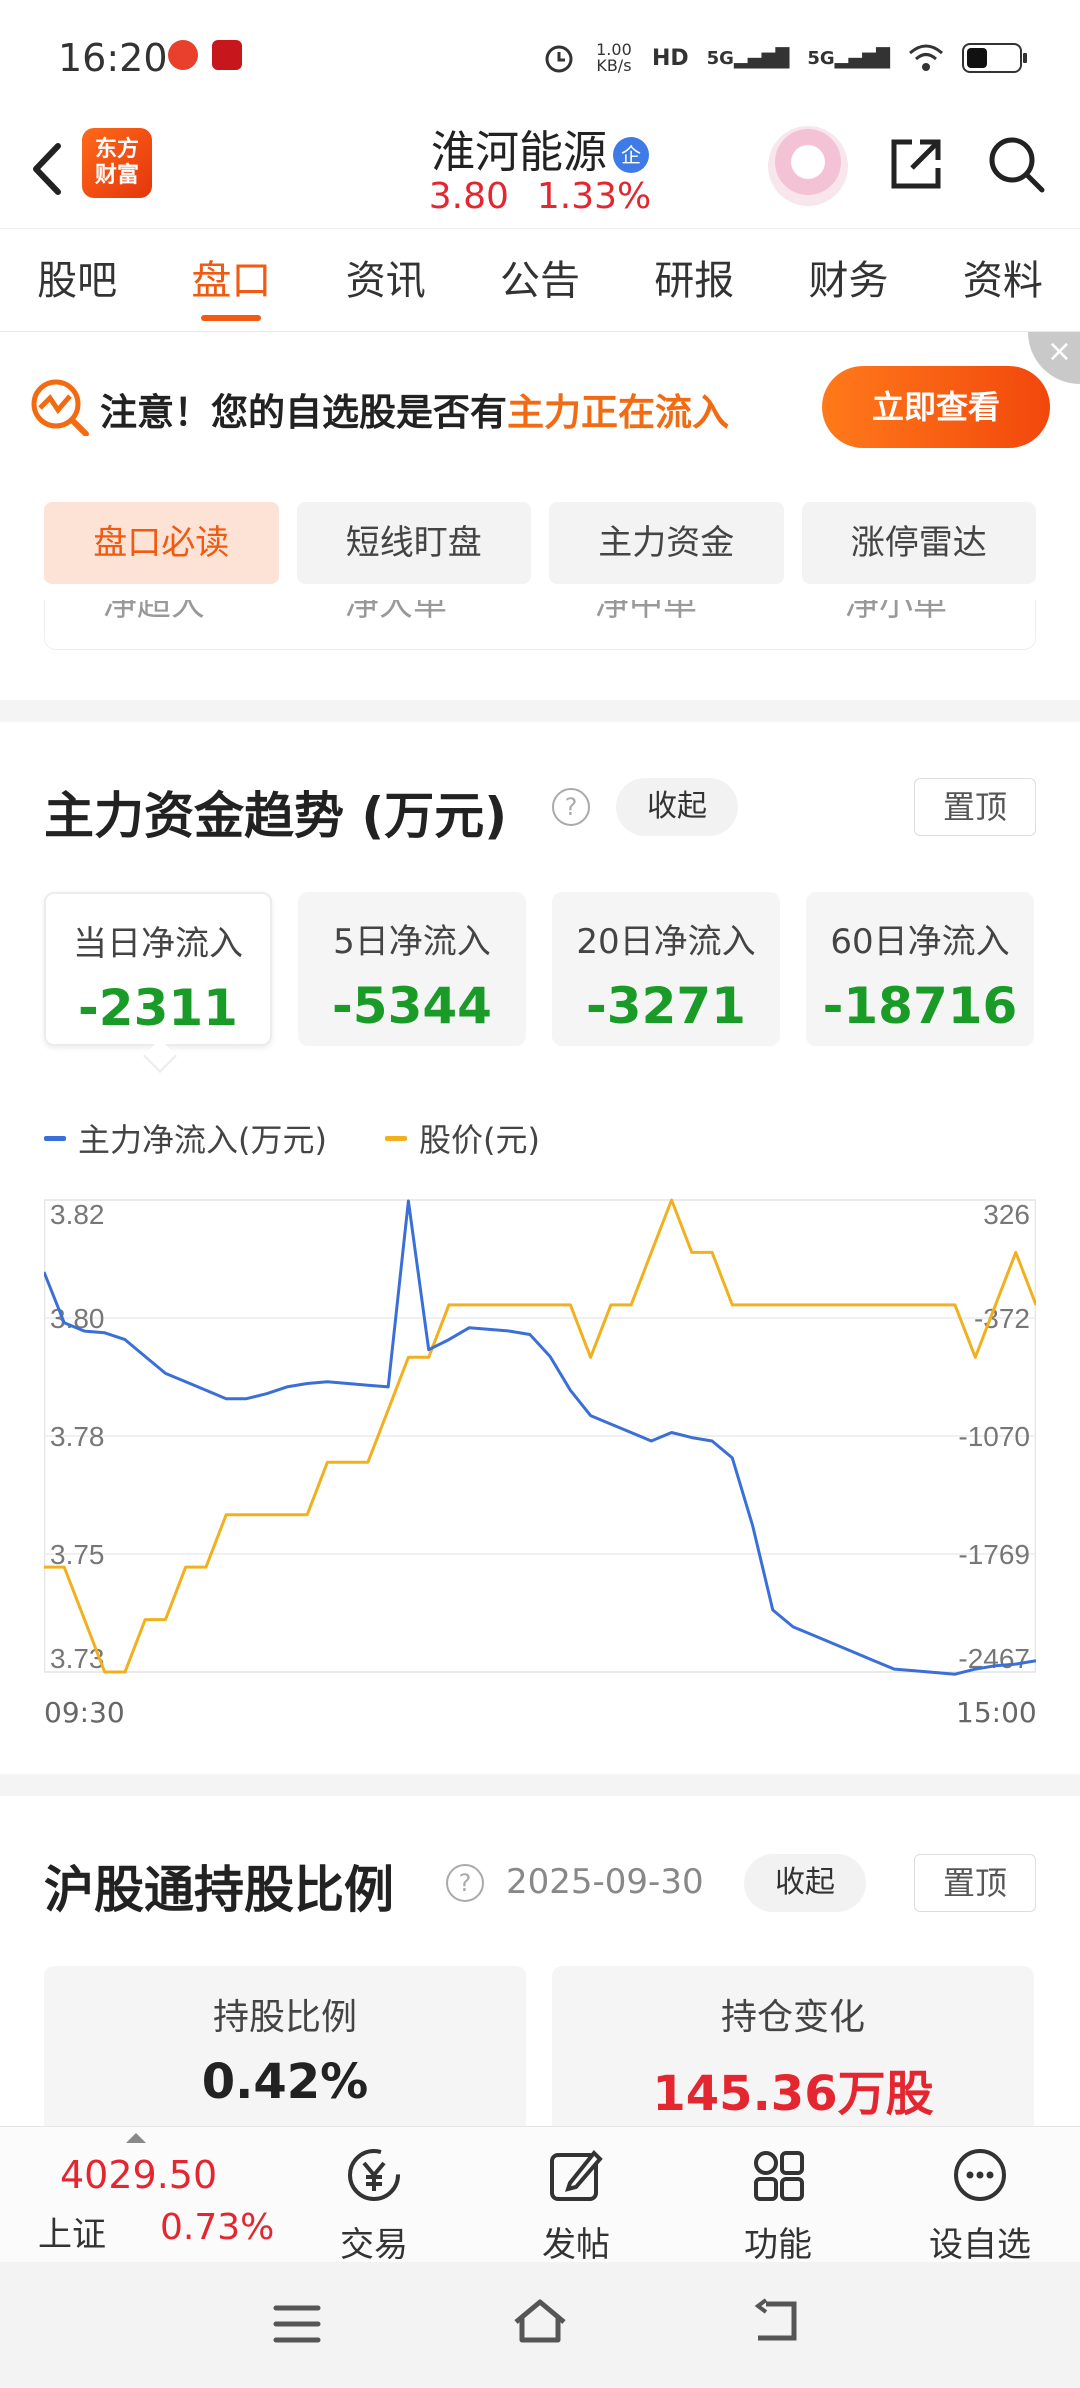  Describe the element at coordinates (217, 2227) in the screenshot. I see `index-change: 0.73%` at that location.